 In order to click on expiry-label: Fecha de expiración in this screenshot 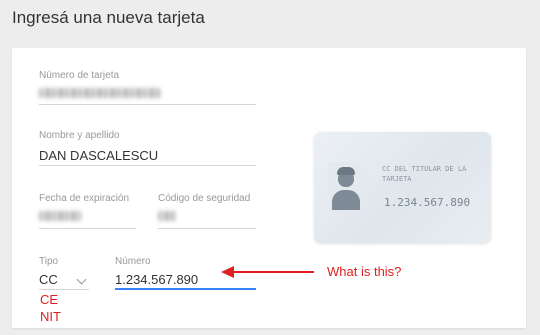, I will do `click(84, 198)`.